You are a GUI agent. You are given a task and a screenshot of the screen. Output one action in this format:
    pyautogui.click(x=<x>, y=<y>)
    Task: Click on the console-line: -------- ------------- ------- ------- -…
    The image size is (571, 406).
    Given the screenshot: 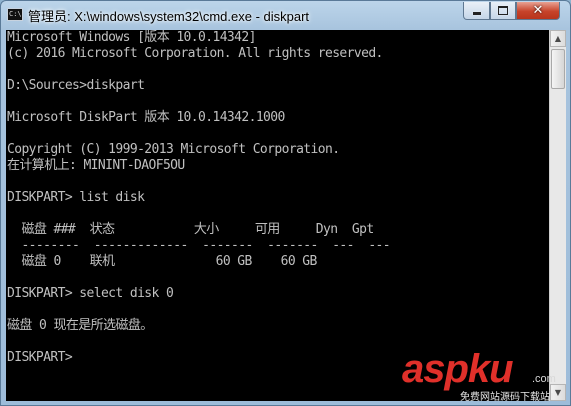 What is the action you would take?
    pyautogui.click(x=199, y=245)
    